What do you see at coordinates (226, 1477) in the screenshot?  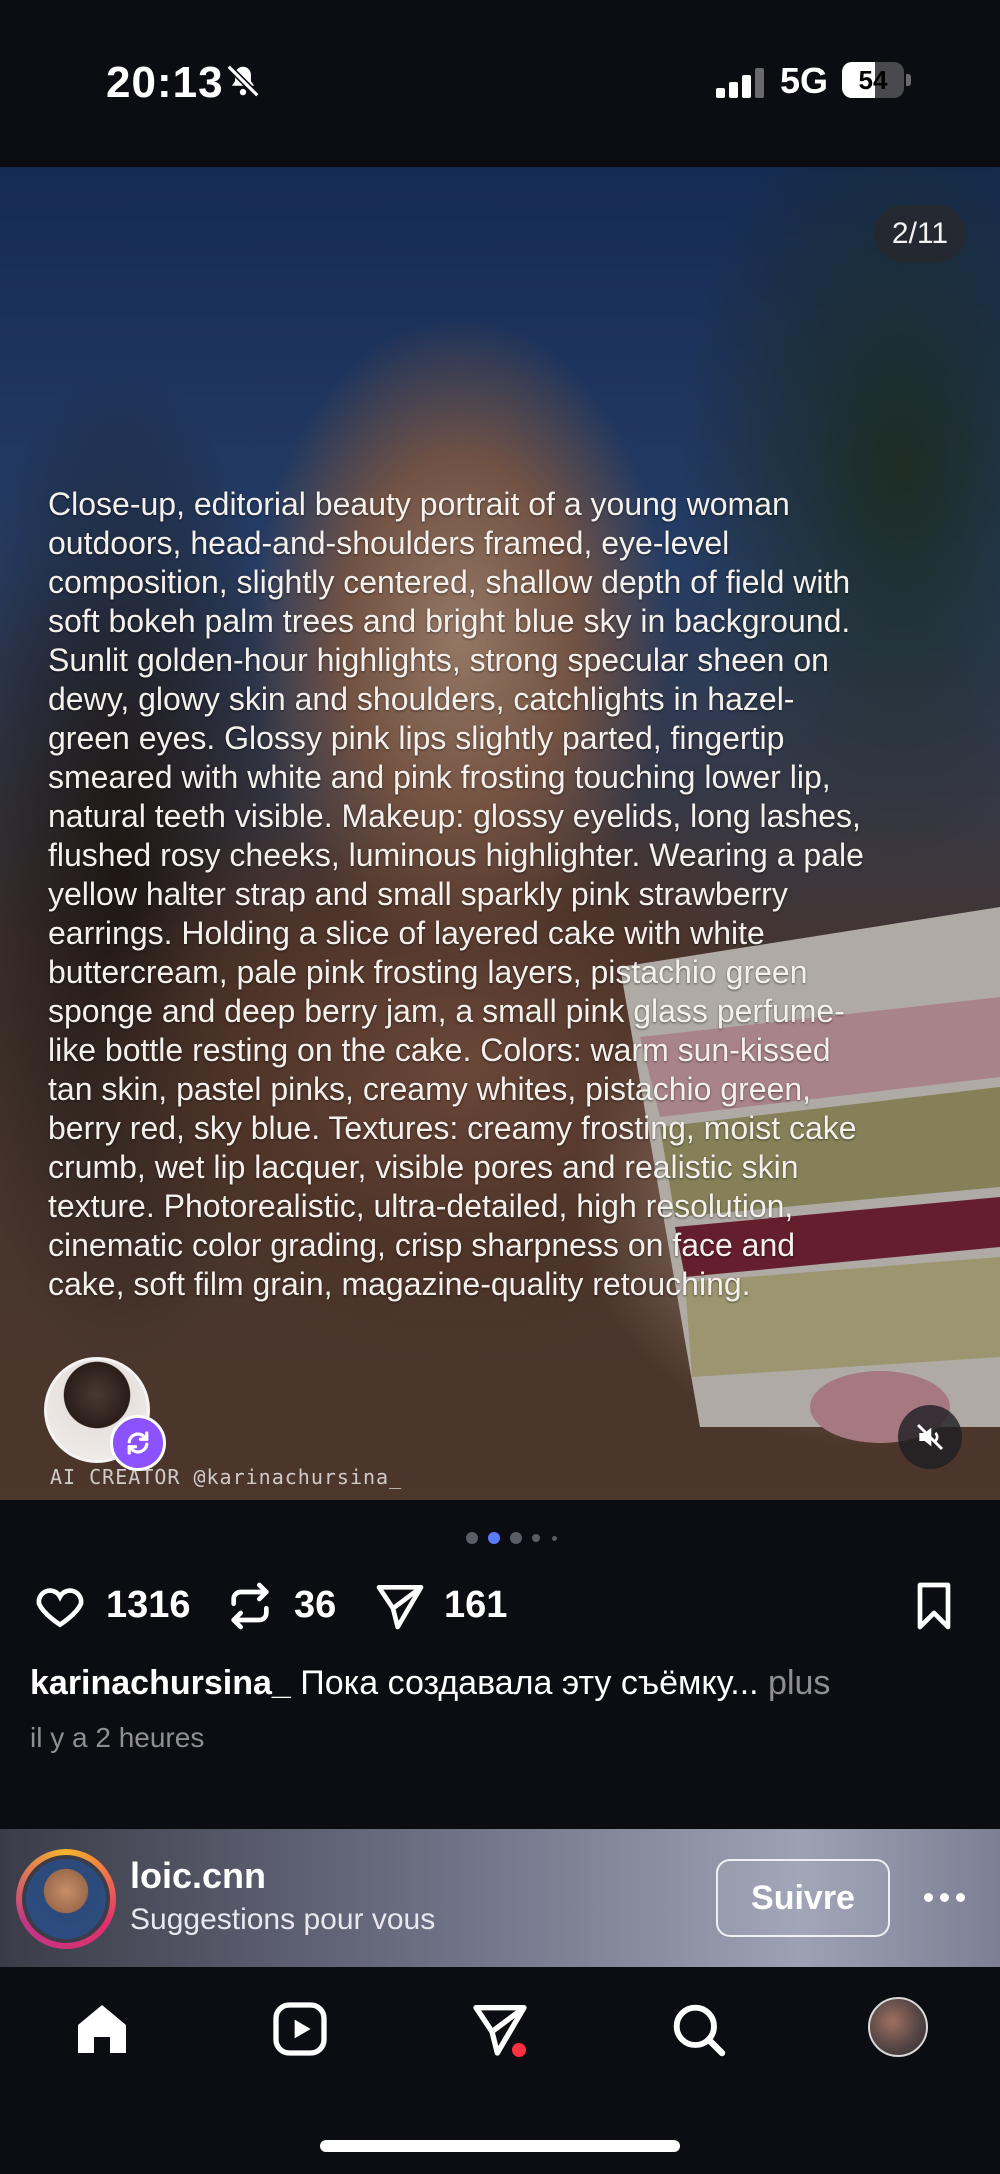 I see `creator-credit: AI CREATOR @karinachursina_` at bounding box center [226, 1477].